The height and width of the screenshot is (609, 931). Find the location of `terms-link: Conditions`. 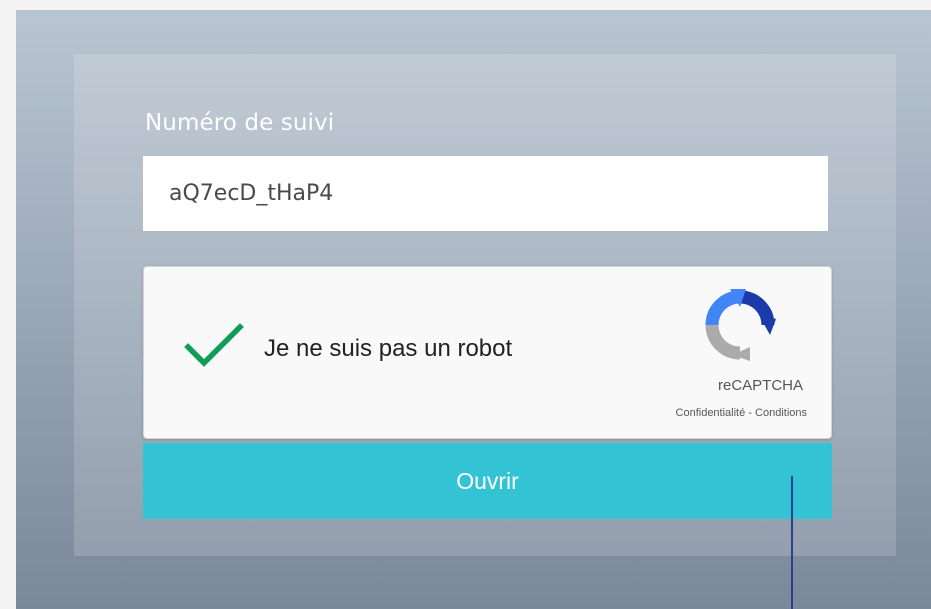

terms-link: Conditions is located at coordinates (781, 413).